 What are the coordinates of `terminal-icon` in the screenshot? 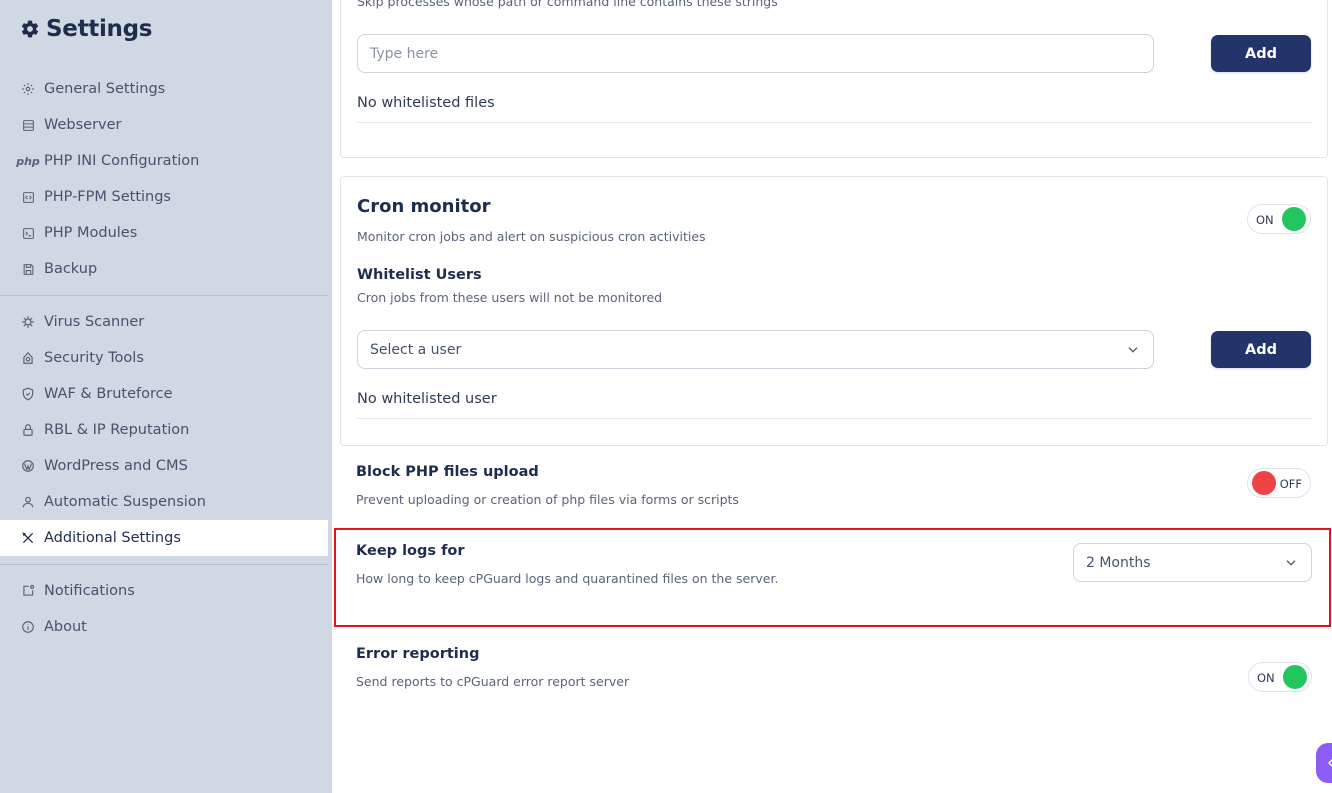 It's located at (28, 233).